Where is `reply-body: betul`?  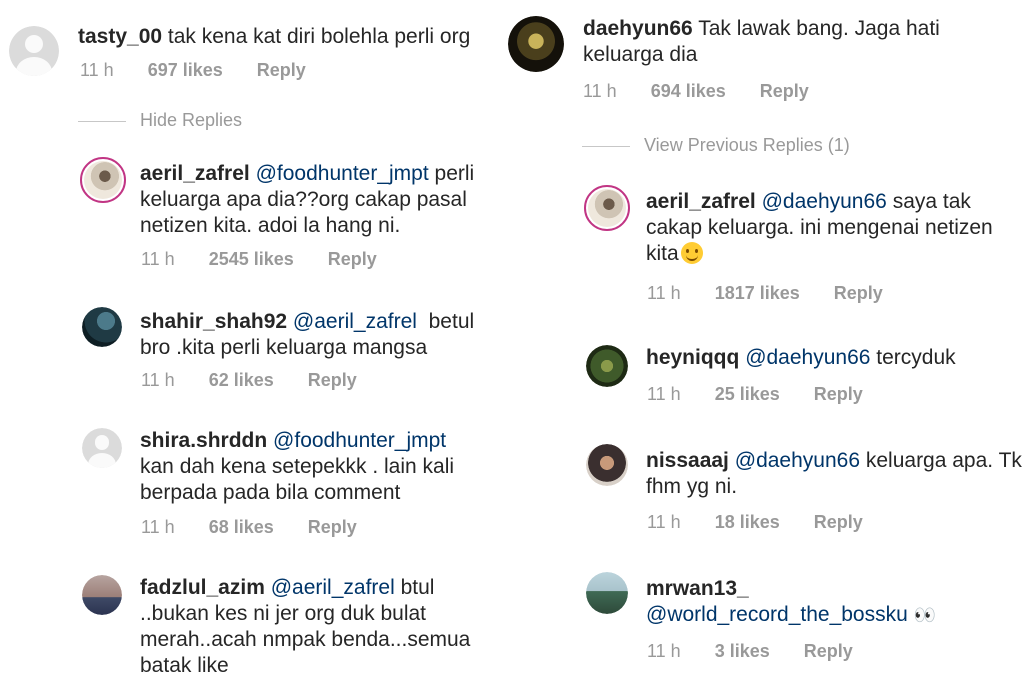
reply-body: betul is located at coordinates (451, 321).